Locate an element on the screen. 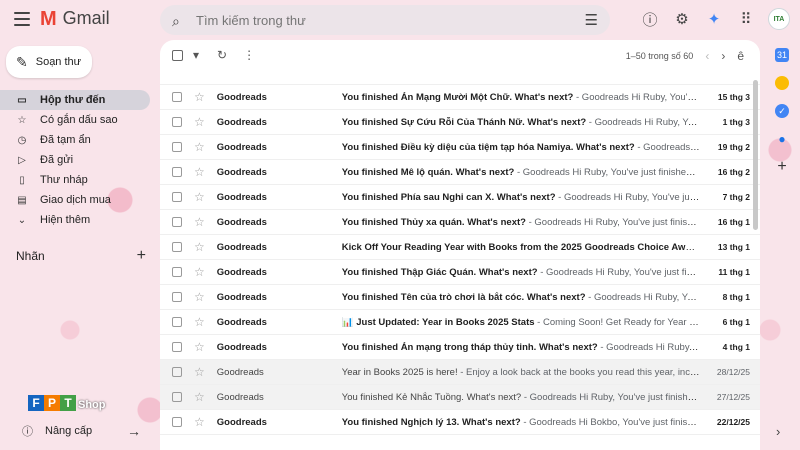  help-icon: ⓘ is located at coordinates (650, 19).